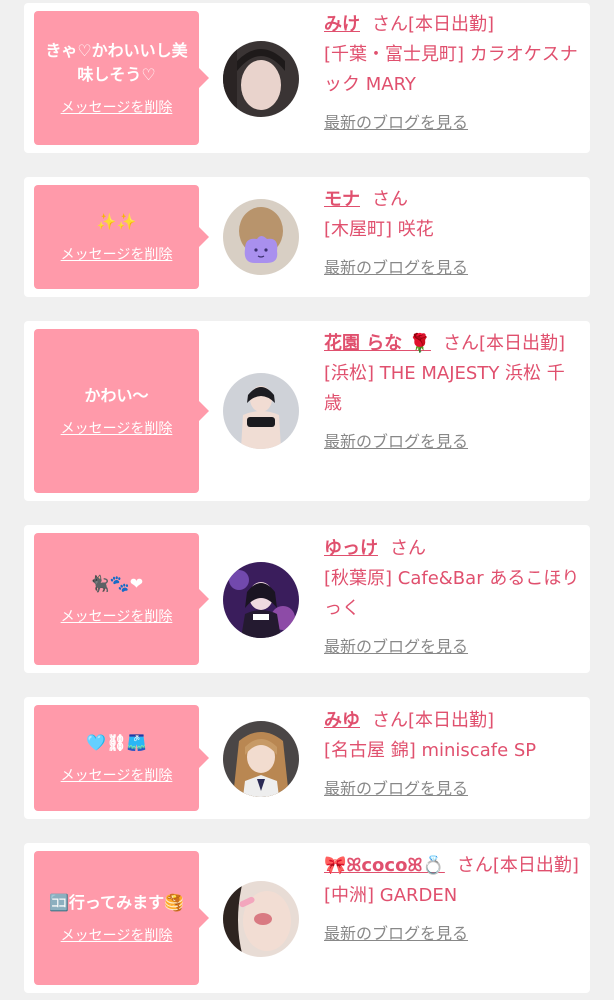  Describe the element at coordinates (379, 229) in the screenshot. I see `shop-name: [木屋町] 咲花` at that location.